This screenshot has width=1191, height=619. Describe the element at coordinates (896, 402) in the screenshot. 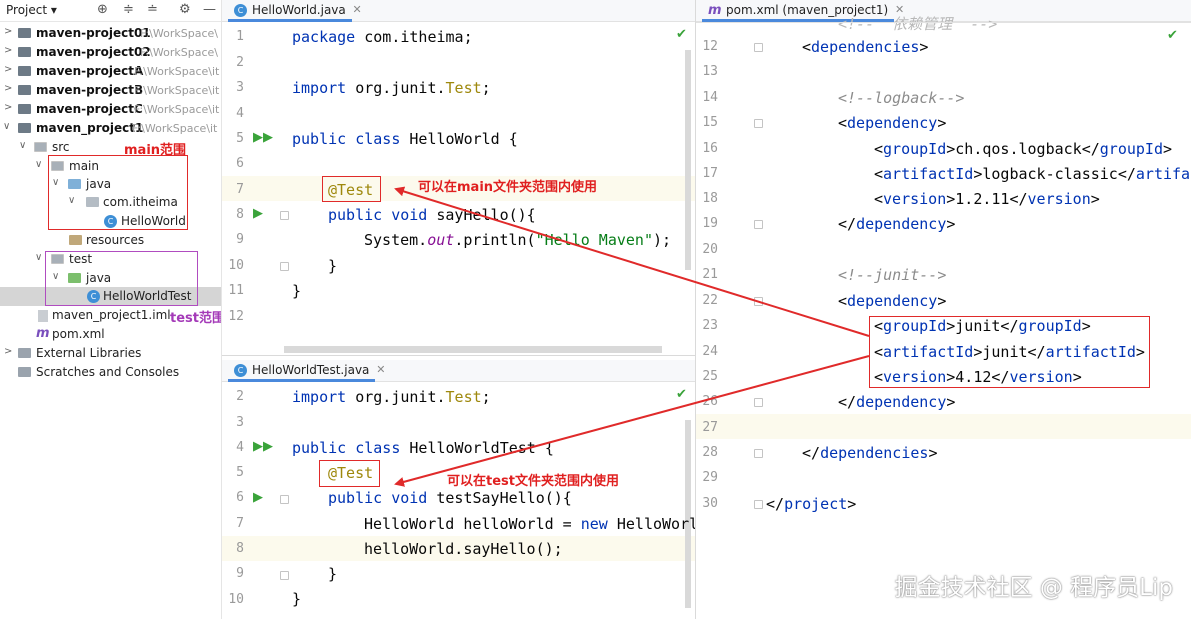

I see `xml-line-26: </dependency>` at that location.